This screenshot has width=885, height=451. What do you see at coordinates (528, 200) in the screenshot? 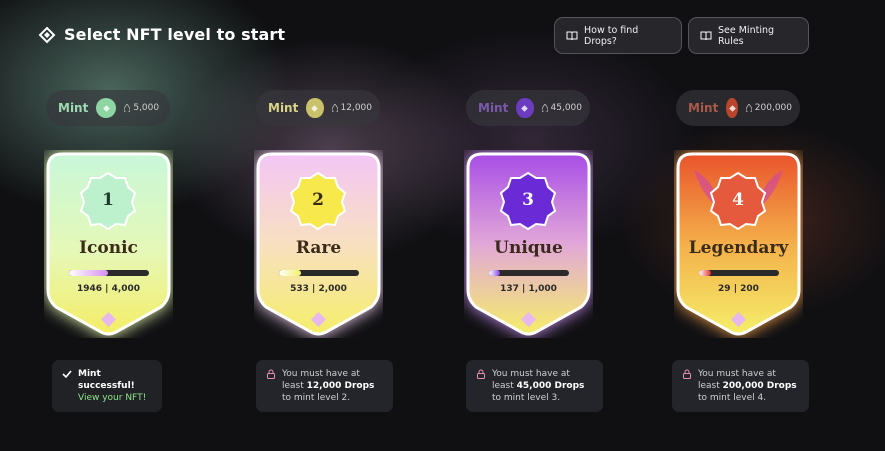
I see `level-number: 3` at bounding box center [528, 200].